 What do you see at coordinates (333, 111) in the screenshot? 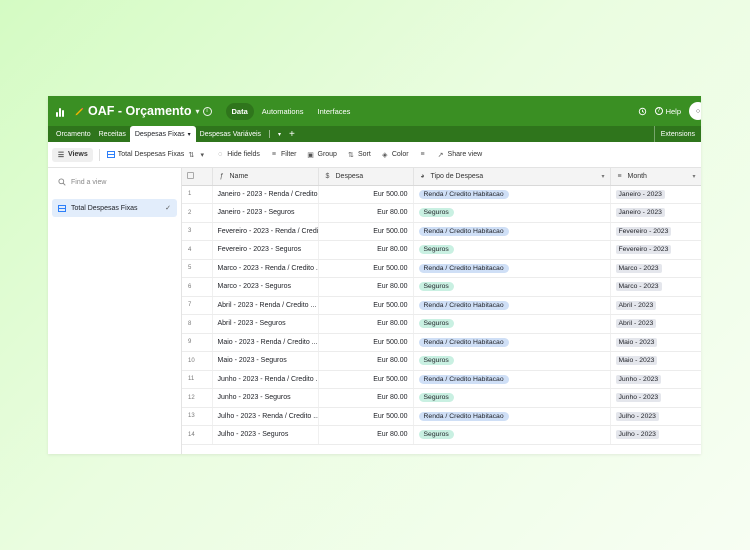
I see `nav-interfaces: Interfaces` at bounding box center [333, 111].